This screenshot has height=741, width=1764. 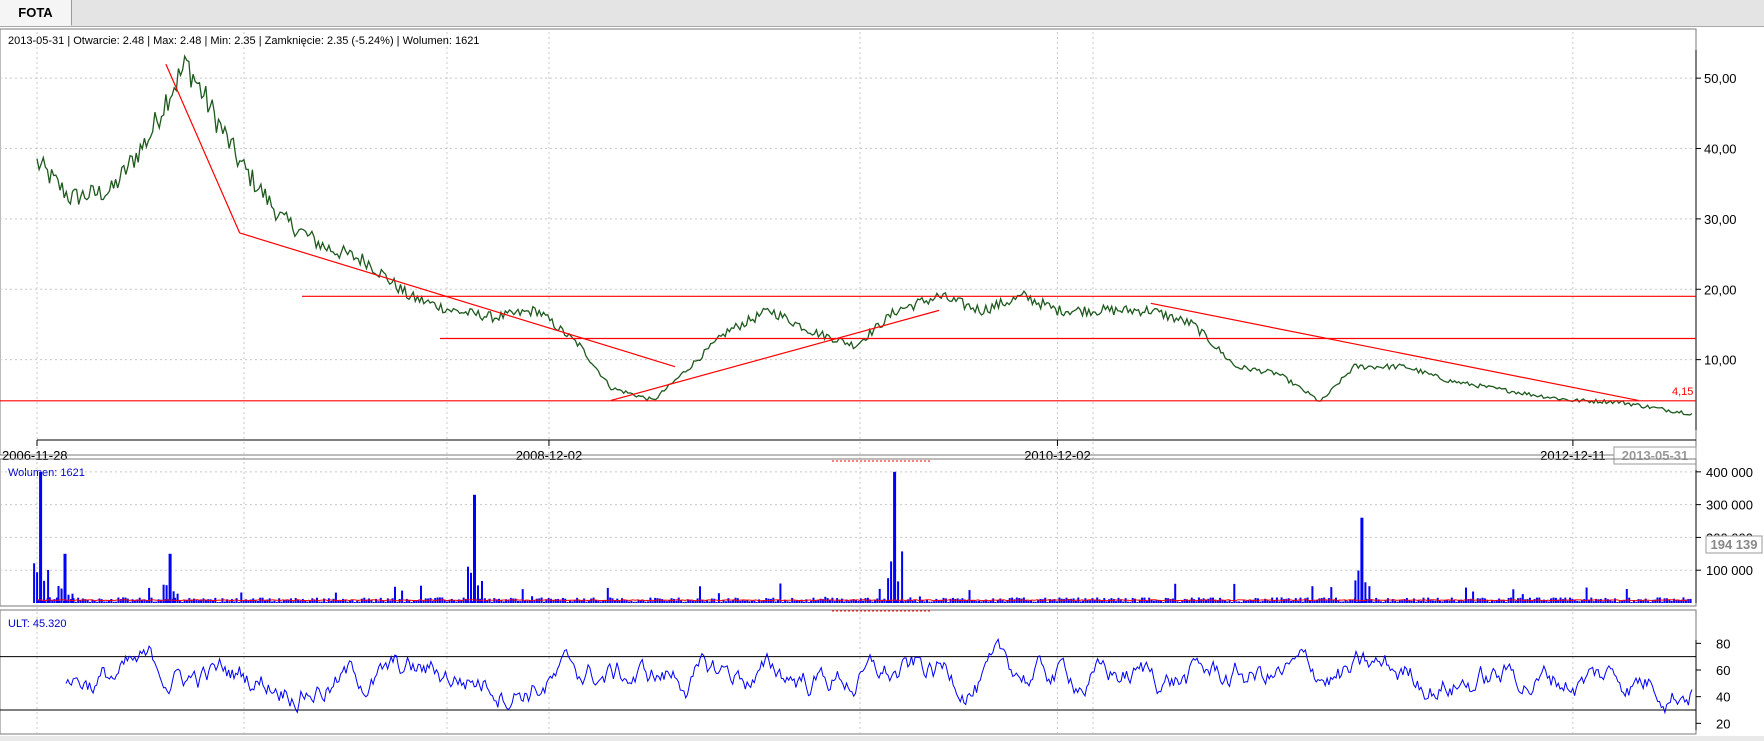 What do you see at coordinates (1734, 544) in the screenshot?
I see `cursor-volume-label: 194 139` at bounding box center [1734, 544].